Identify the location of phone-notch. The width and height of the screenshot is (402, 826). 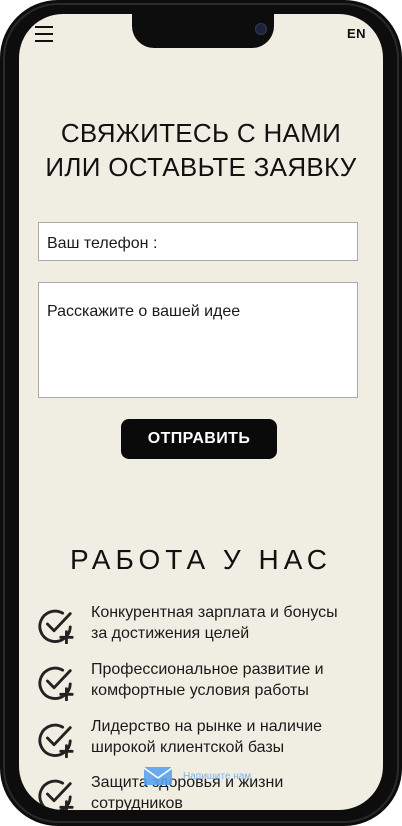
(203, 31).